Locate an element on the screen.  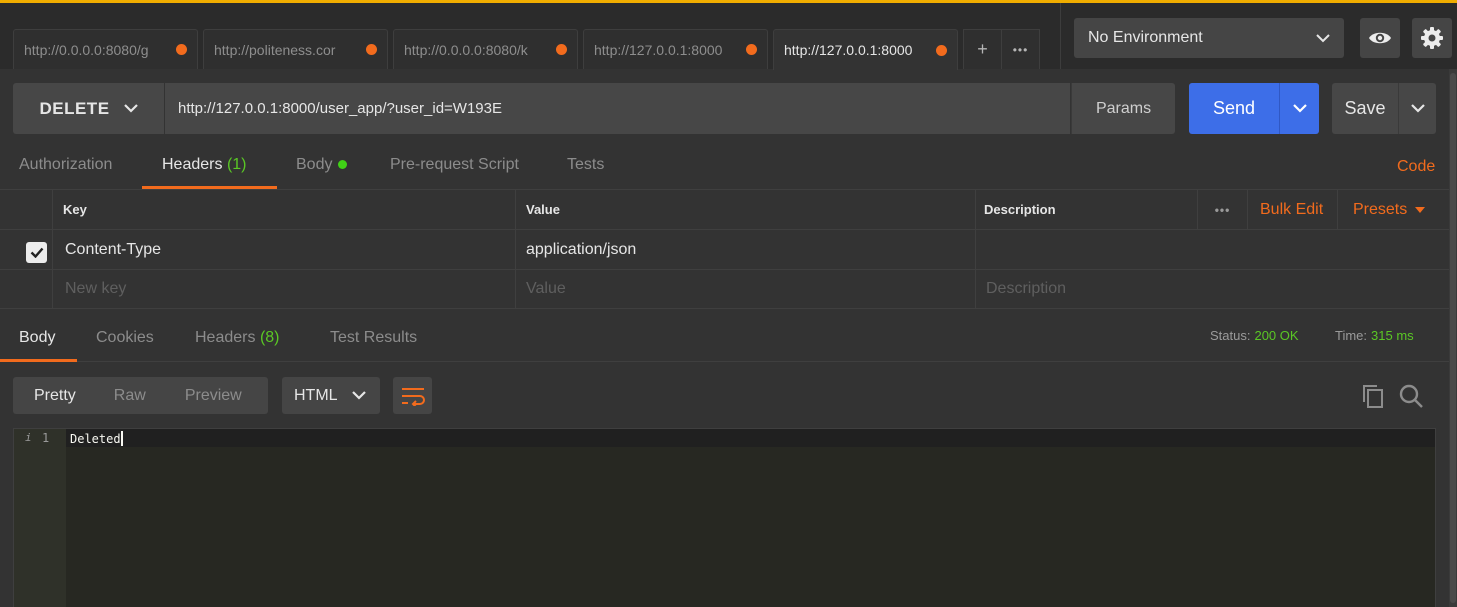
line-gutter is located at coordinates (40, 518).